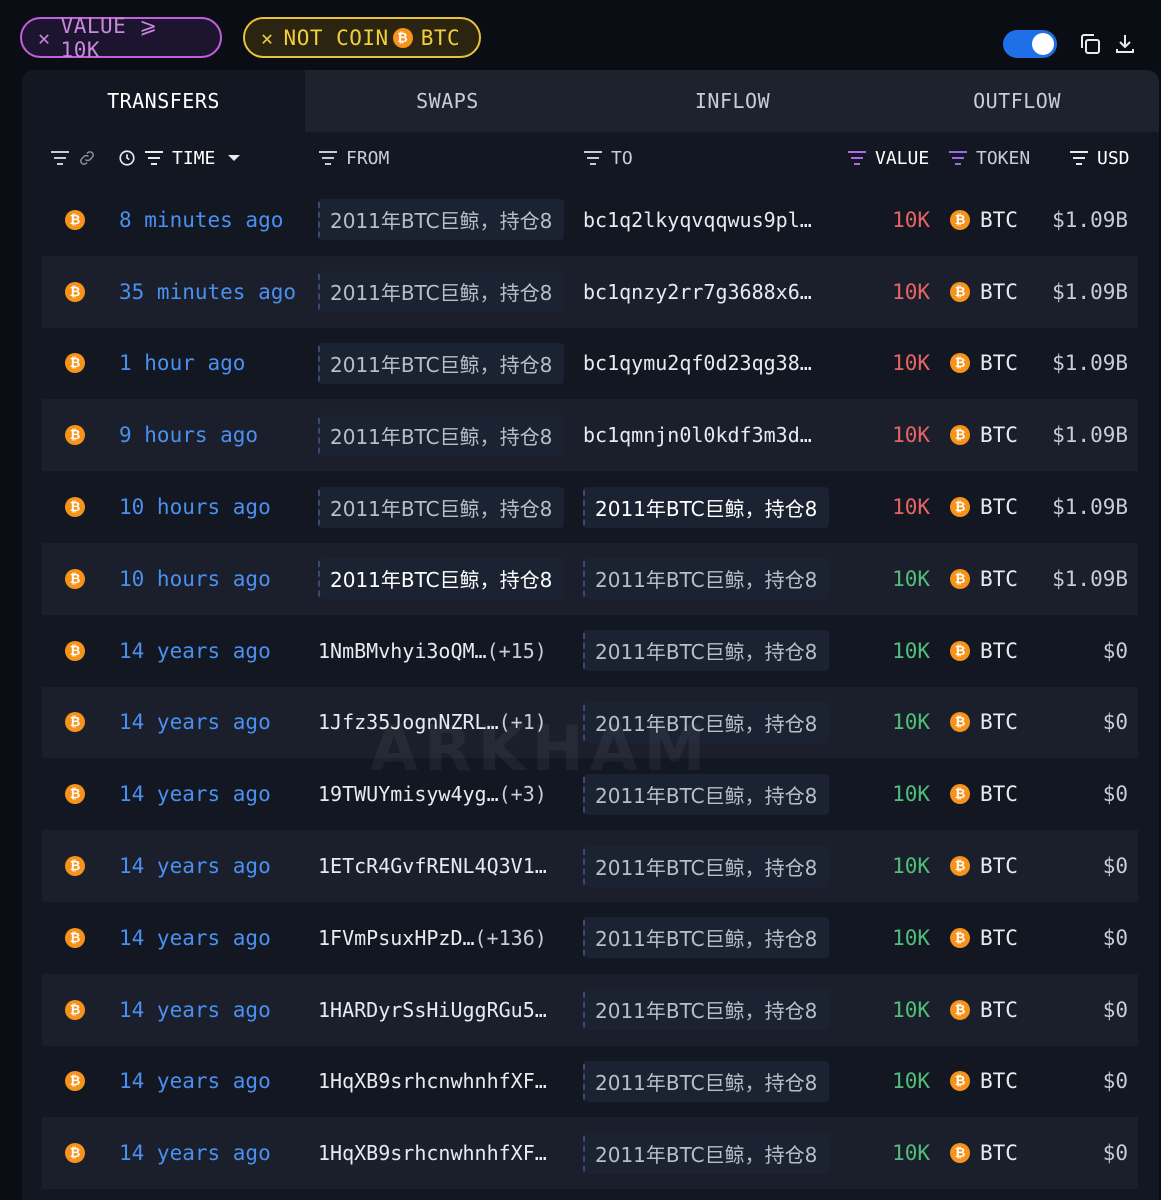  What do you see at coordinates (441, 938) in the screenshot?
I see `from-address: 1FVmPsuxHPzD…(+136)` at bounding box center [441, 938].